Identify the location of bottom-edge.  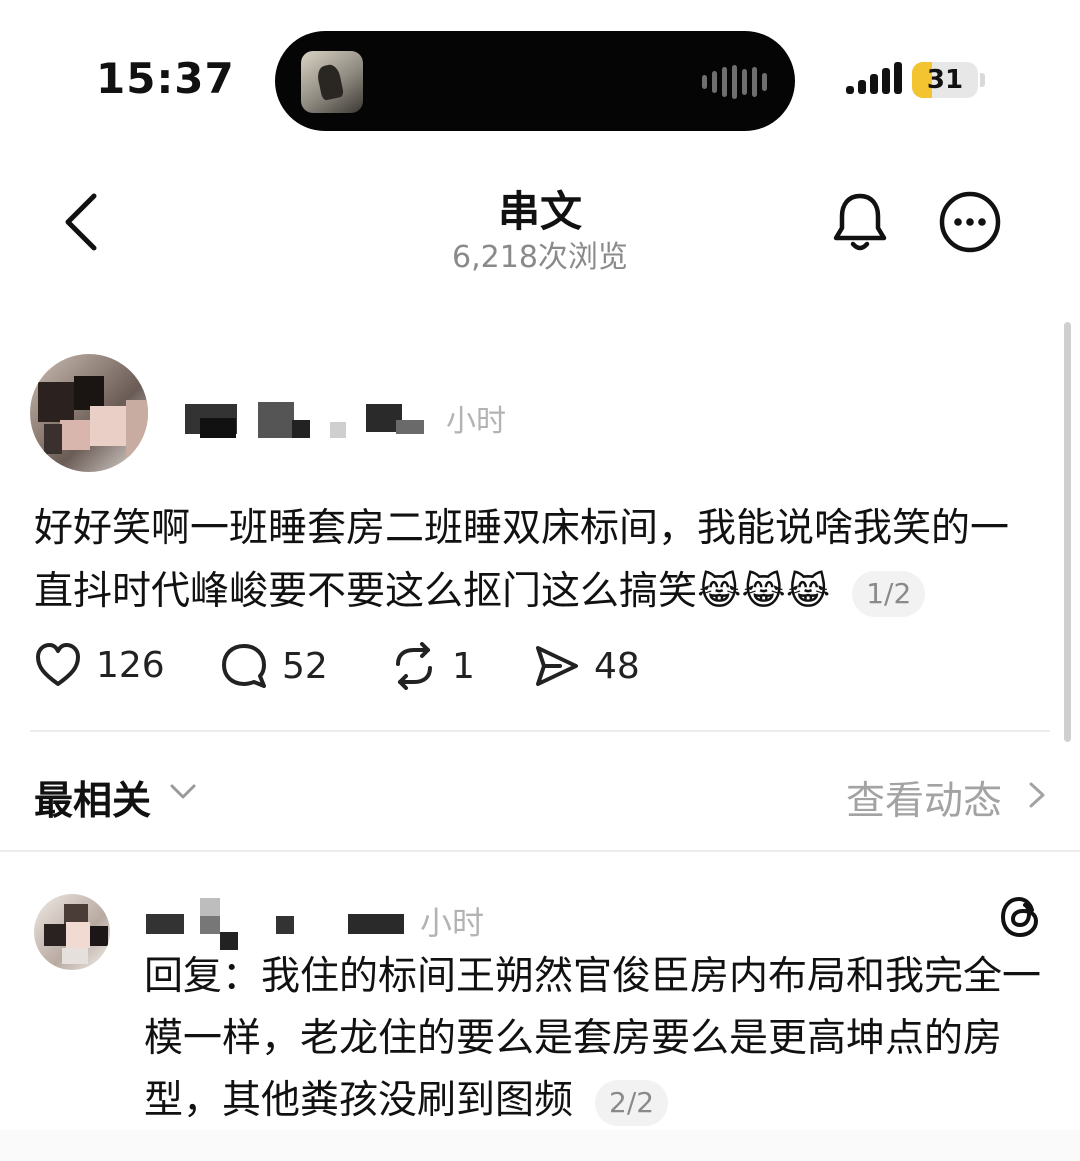
(540, 1145).